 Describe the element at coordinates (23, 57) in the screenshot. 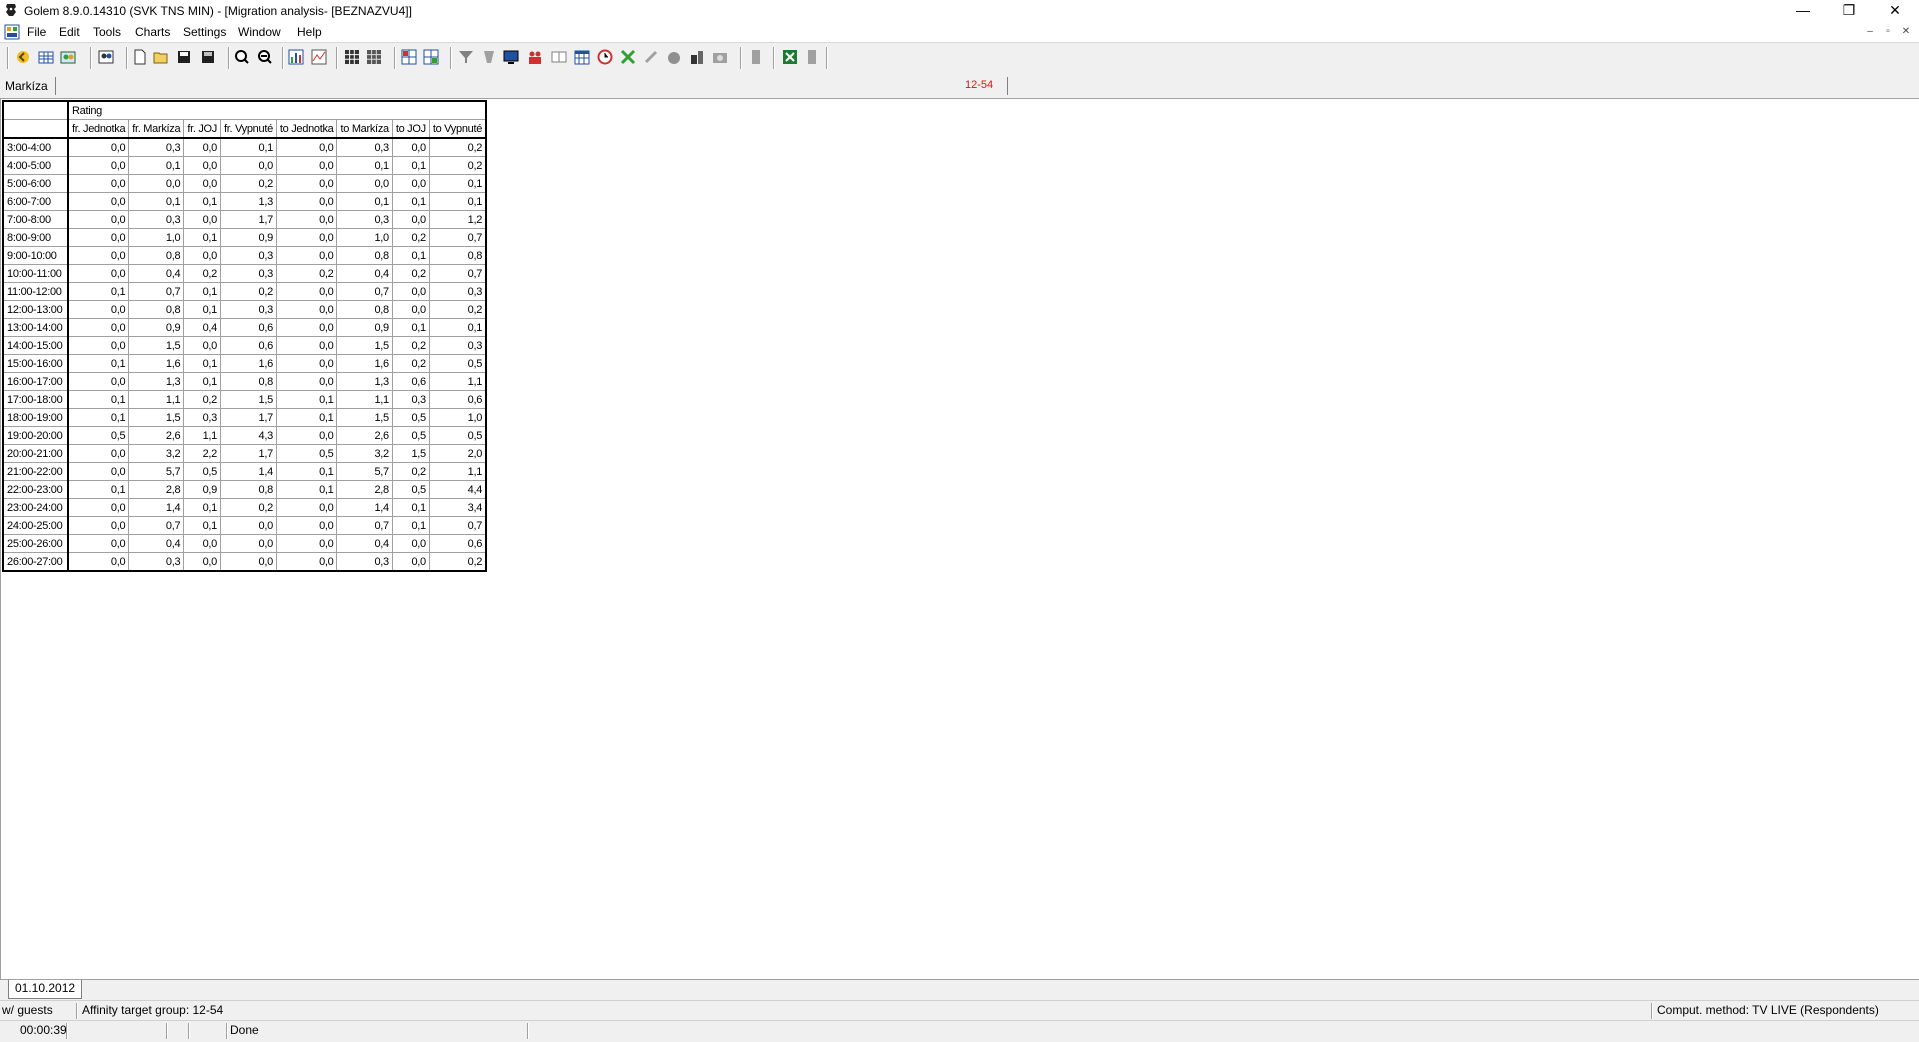

I see `arrow-icon` at that location.